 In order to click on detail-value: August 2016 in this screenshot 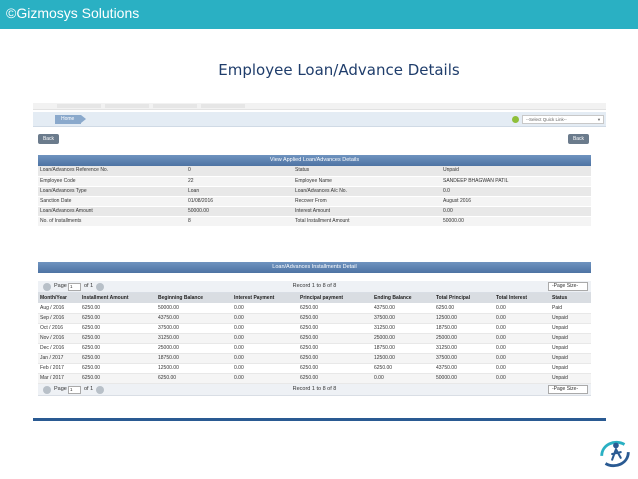, I will do `click(516, 201)`.